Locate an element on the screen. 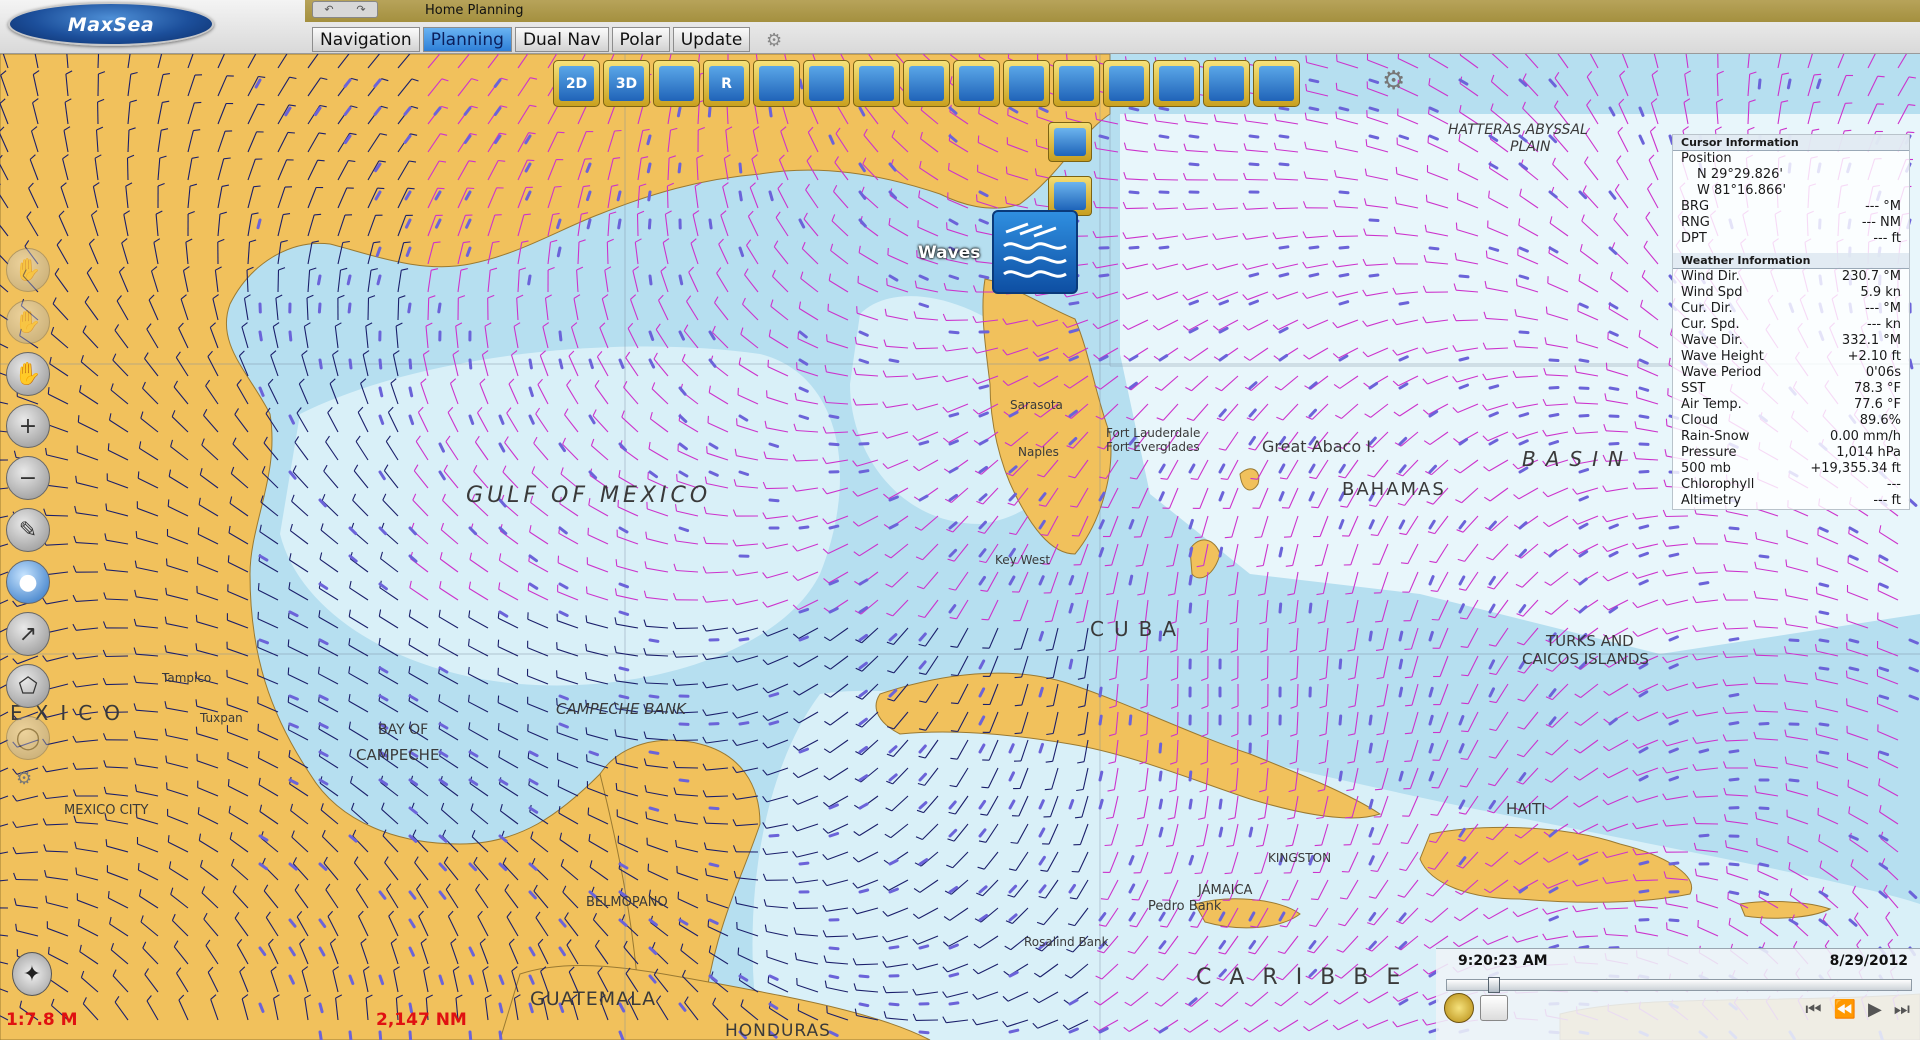  title-strip is located at coordinates (1112, 11).